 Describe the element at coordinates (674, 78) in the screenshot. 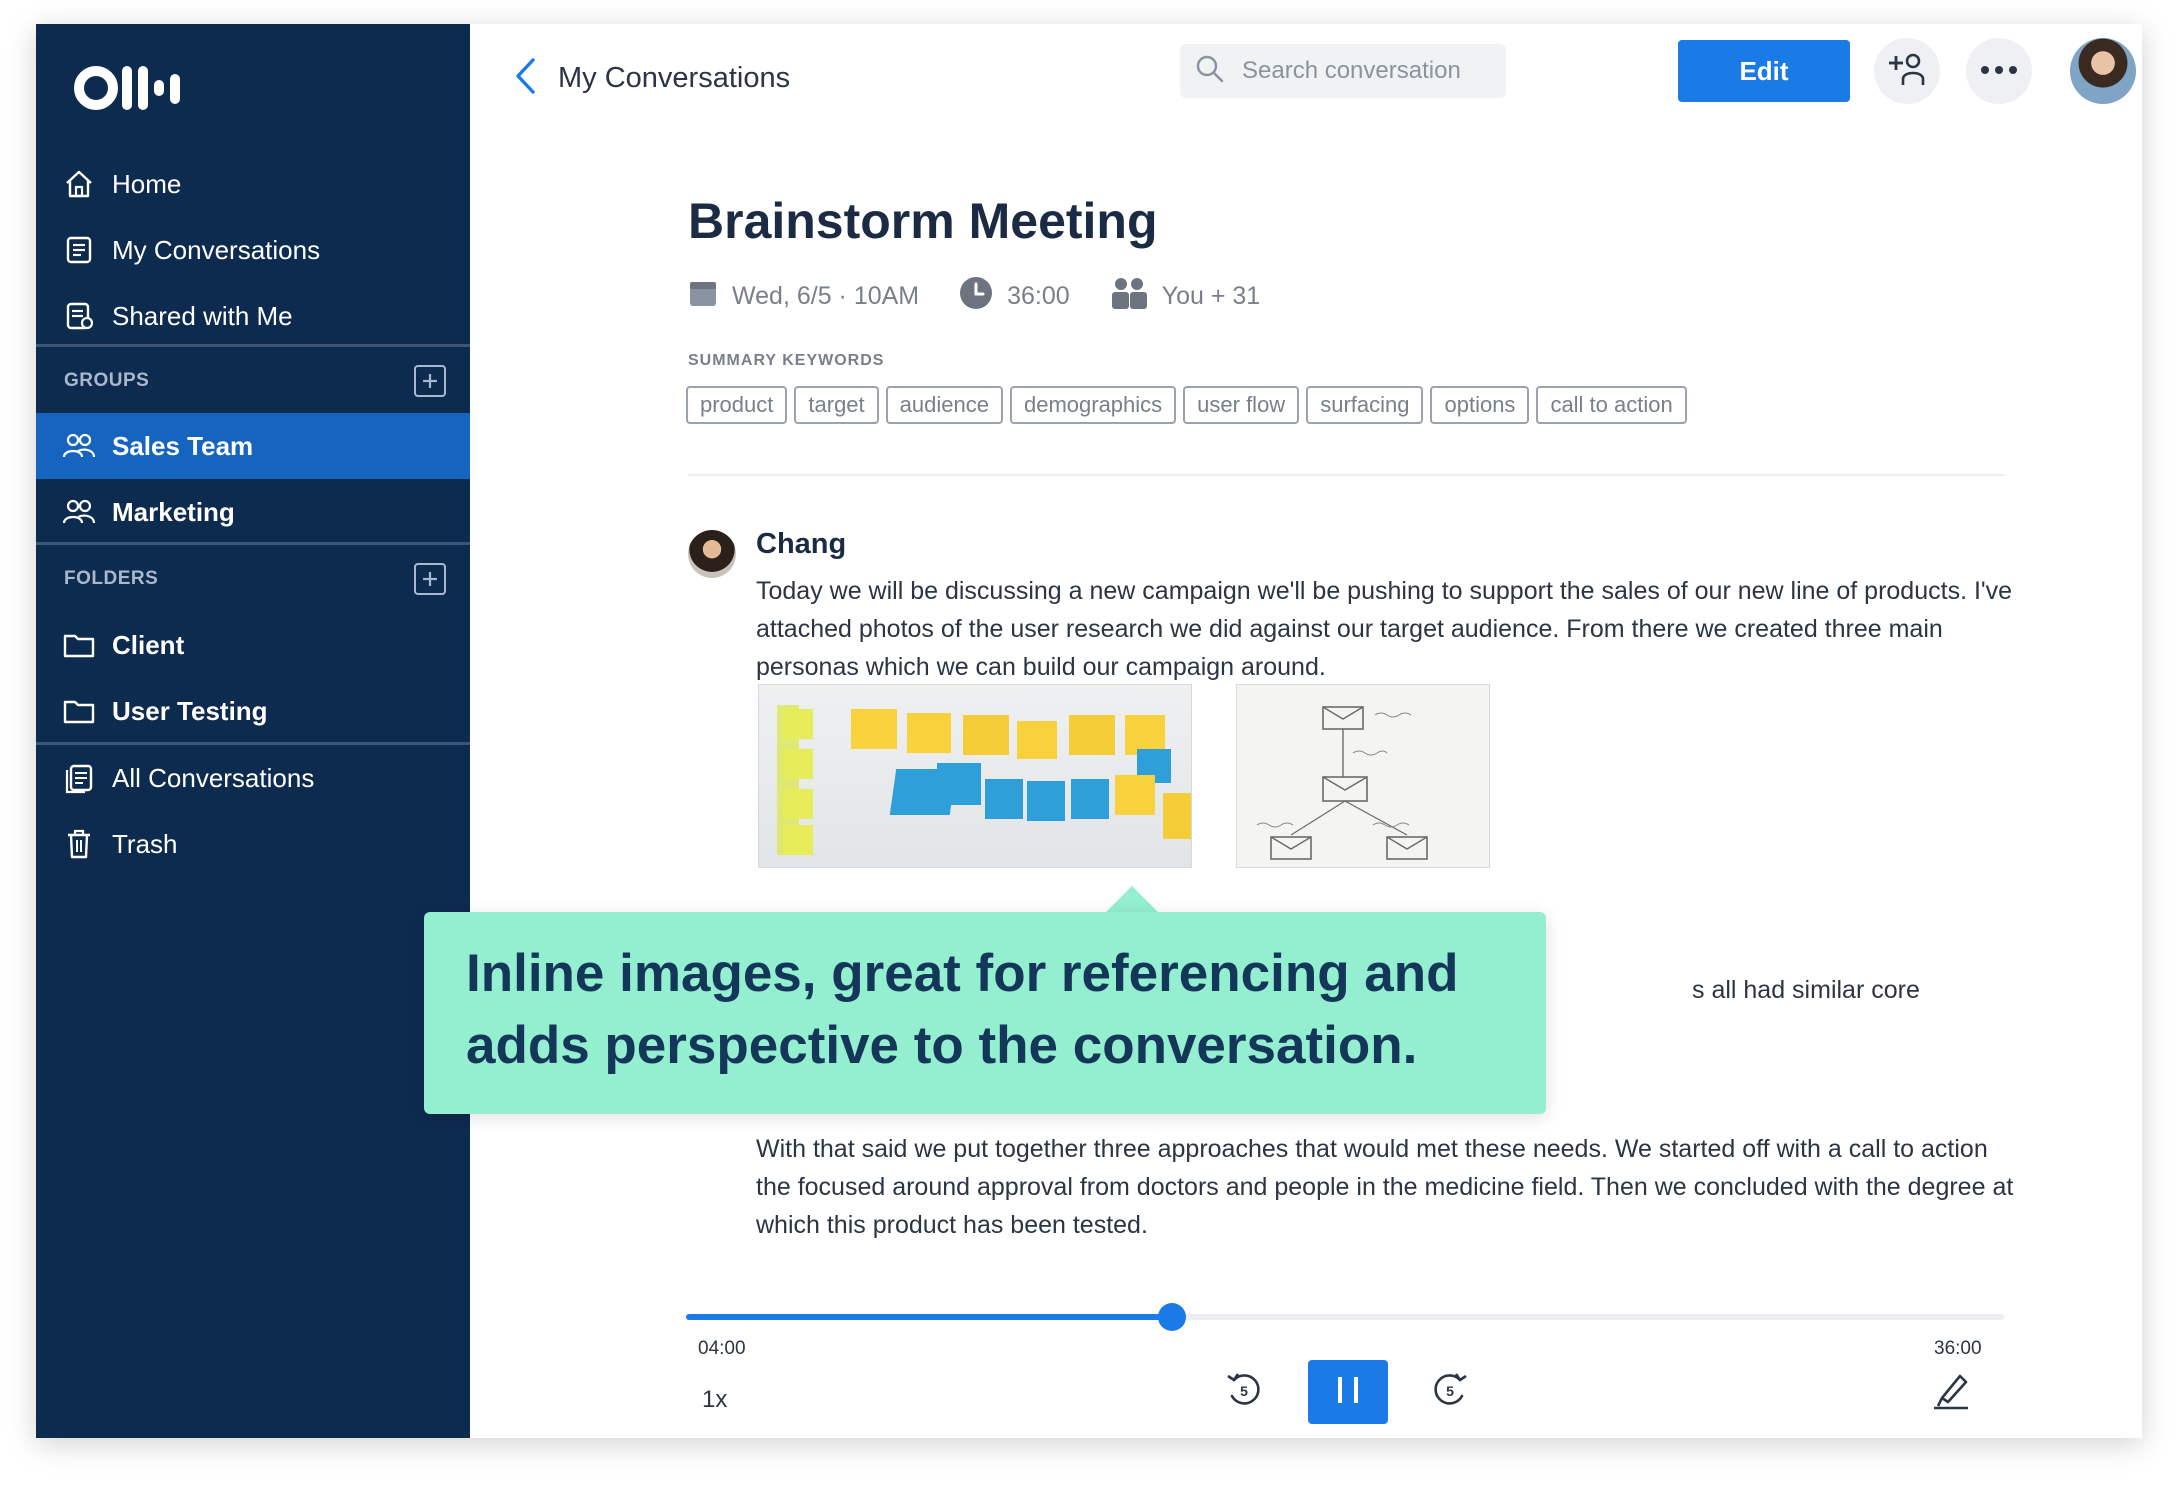

I see `back-title: My Conversations` at that location.